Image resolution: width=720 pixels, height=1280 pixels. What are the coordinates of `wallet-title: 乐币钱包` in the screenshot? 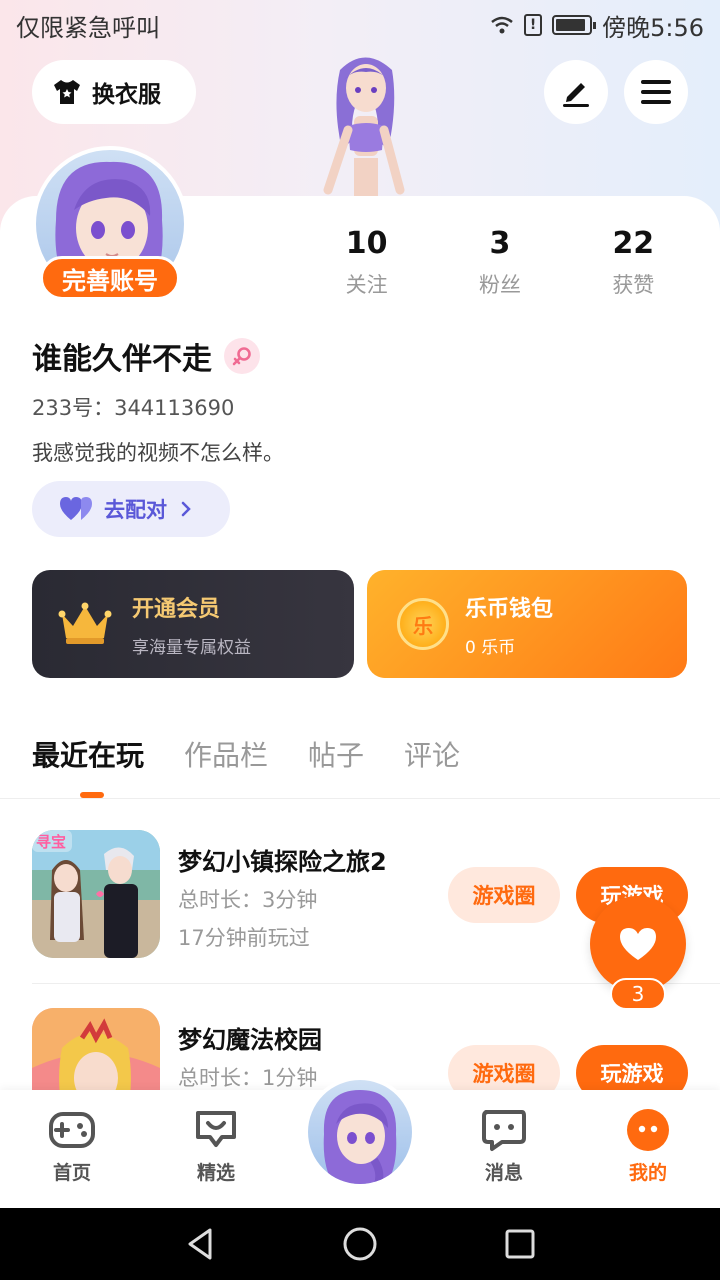 It's located at (509, 609).